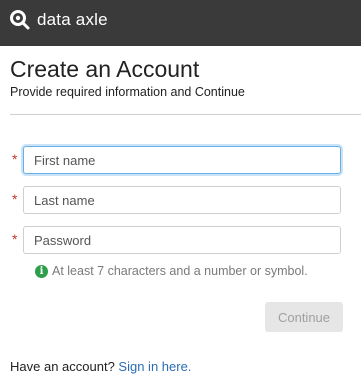 Image resolution: width=361 pixels, height=387 pixels. I want to click on brand-logo: data axle, so click(58, 20).